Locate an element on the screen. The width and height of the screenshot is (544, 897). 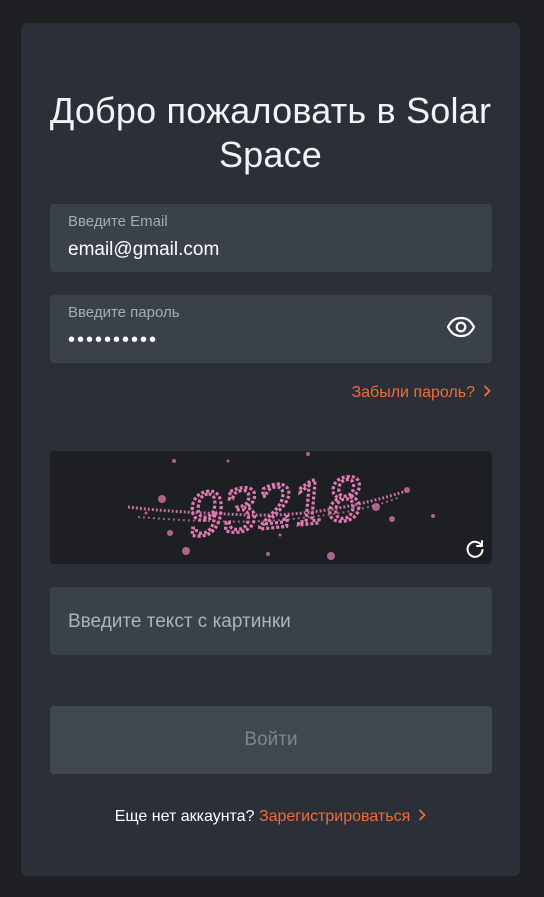
captcha-image: 93218 is located at coordinates (271, 507).